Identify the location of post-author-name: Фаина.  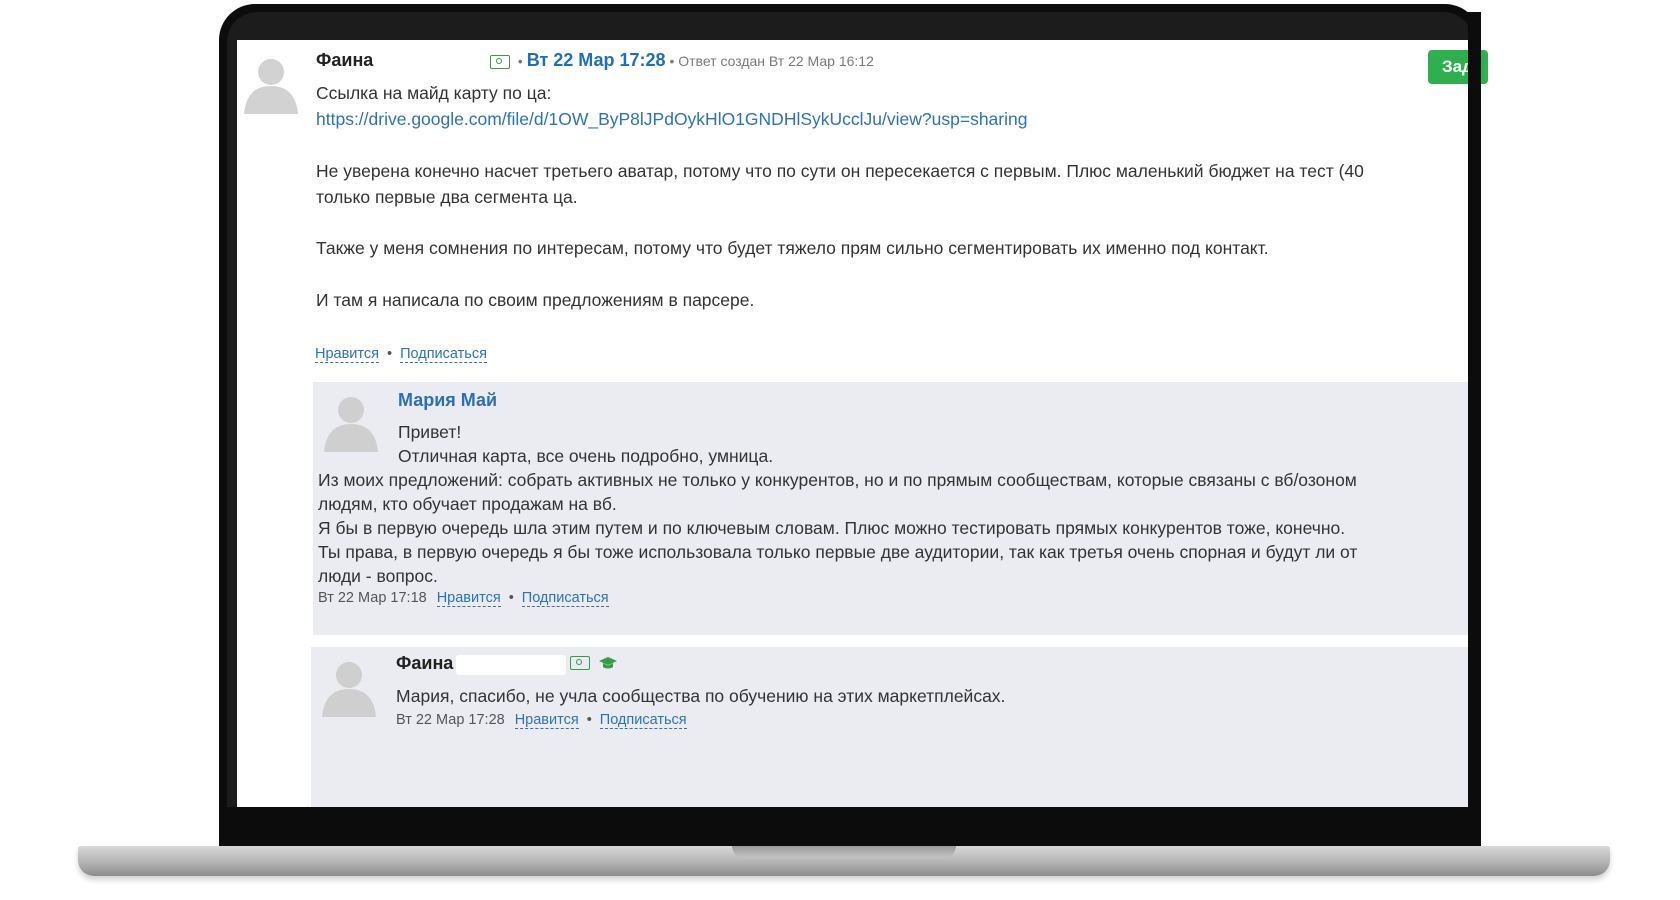
(344, 60).